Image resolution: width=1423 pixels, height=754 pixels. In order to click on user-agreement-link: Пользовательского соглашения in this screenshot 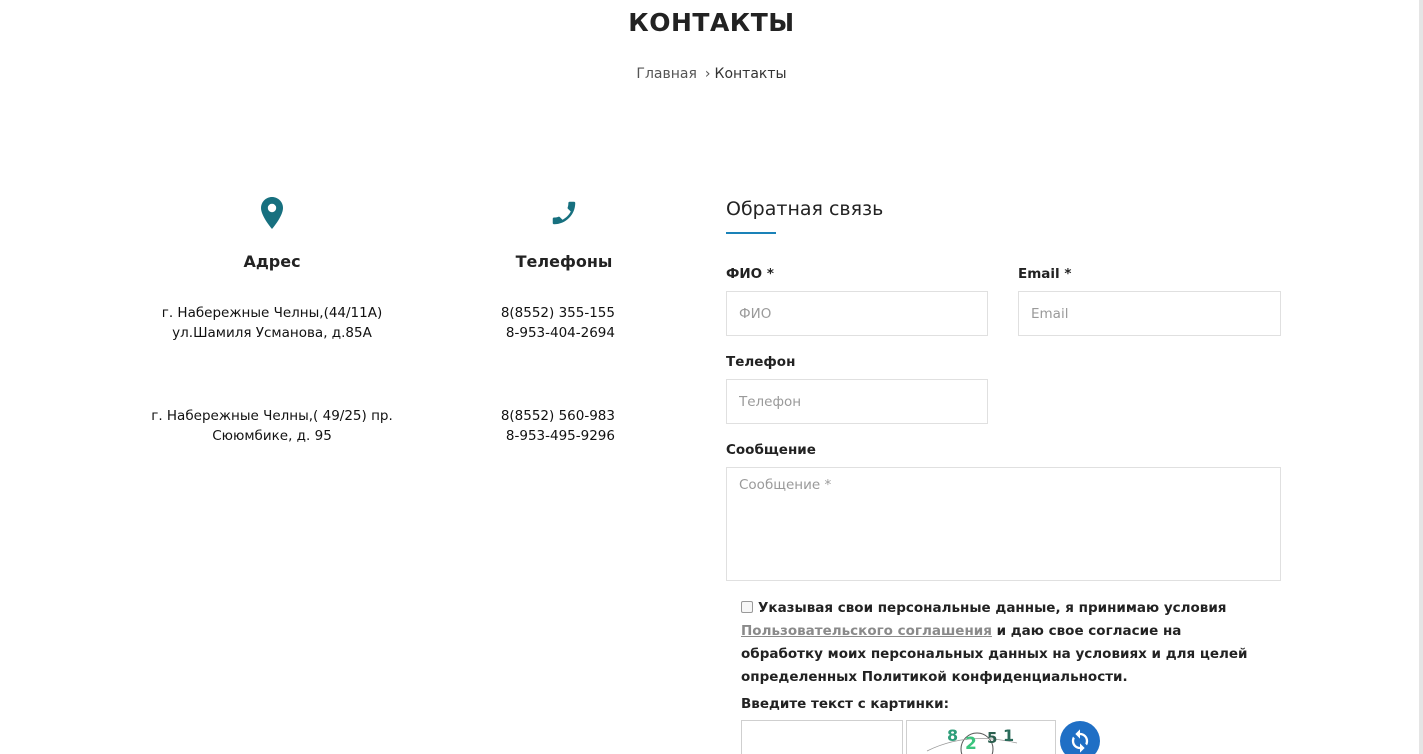, I will do `click(866, 631)`.